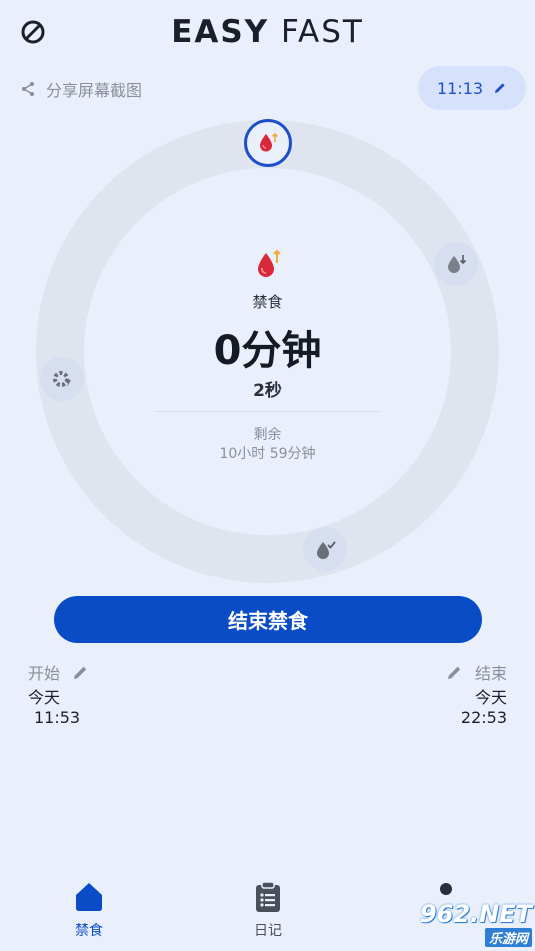  Describe the element at coordinates (268, 931) in the screenshot. I see `nav-diary-label: 日记` at that location.